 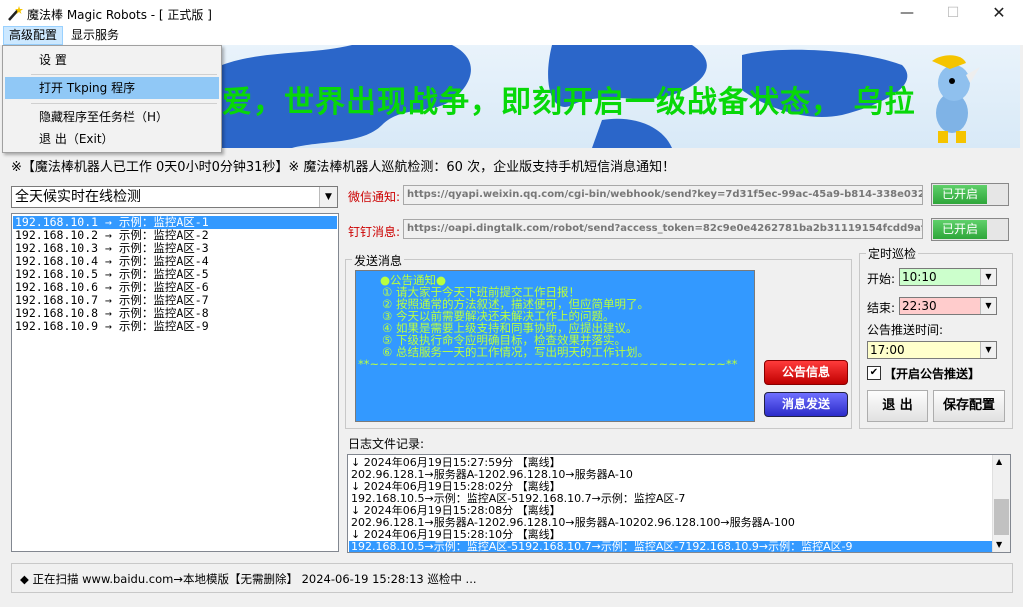 I want to click on advanced-config-dropdown: 设 置 打开 Tkping 程序 隐藏程序至任务栏（H） 退 出（Exit）, so click(x=112, y=99).